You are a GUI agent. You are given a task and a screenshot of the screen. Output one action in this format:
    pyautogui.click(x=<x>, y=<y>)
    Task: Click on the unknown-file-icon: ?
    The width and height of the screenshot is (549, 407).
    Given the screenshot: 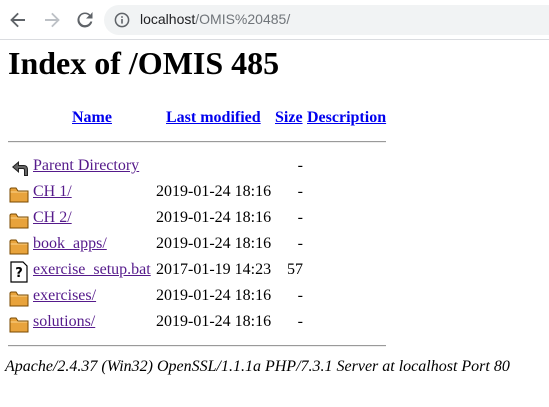 What is the action you would take?
    pyautogui.click(x=19, y=272)
    